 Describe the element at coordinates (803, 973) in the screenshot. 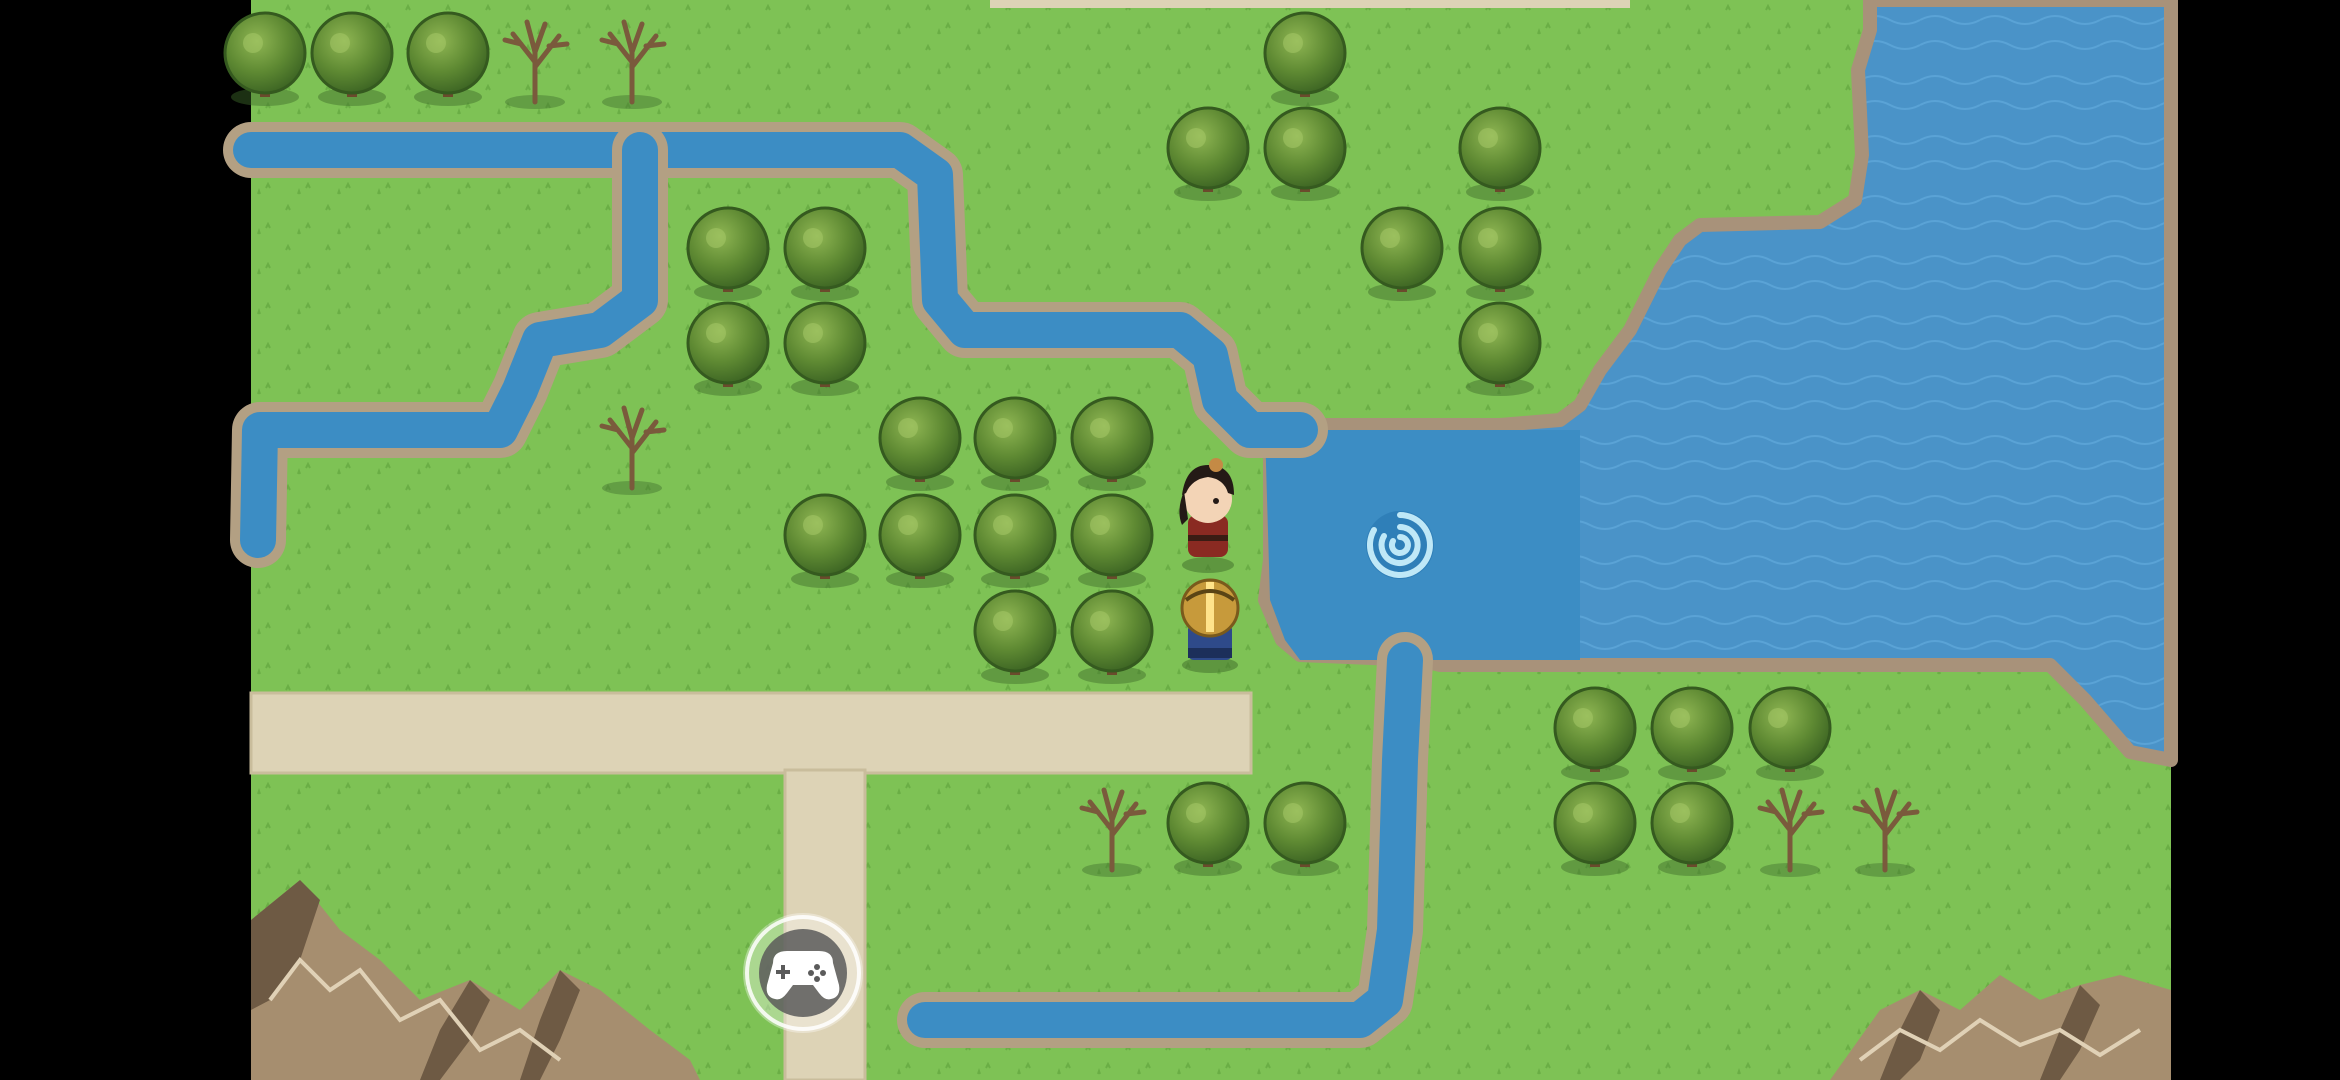

I see `virtual-gamepad-button` at that location.